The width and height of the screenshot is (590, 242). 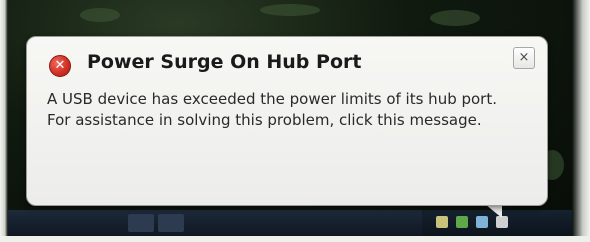 I want to click on notification-title: Power Surge On Hub Port, so click(x=224, y=62).